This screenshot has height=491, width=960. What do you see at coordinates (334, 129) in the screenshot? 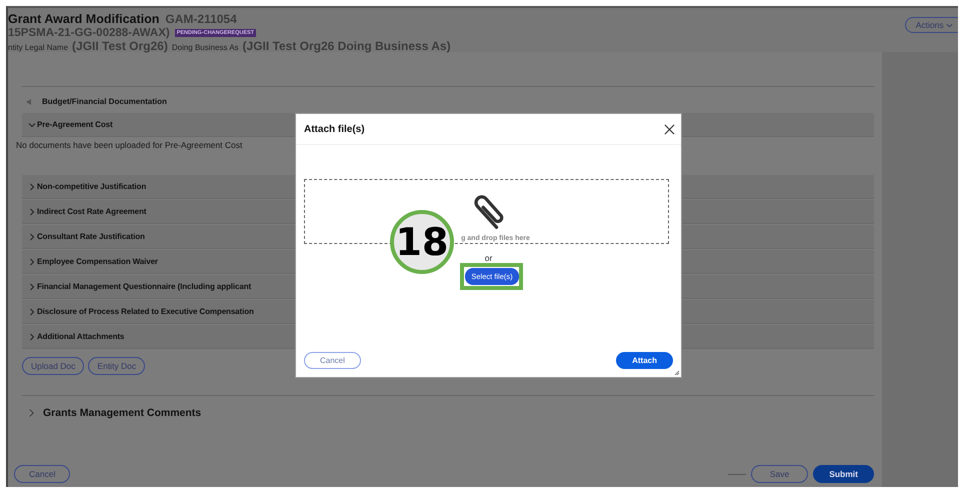
I see `dialog-title: Attach file(s)` at bounding box center [334, 129].